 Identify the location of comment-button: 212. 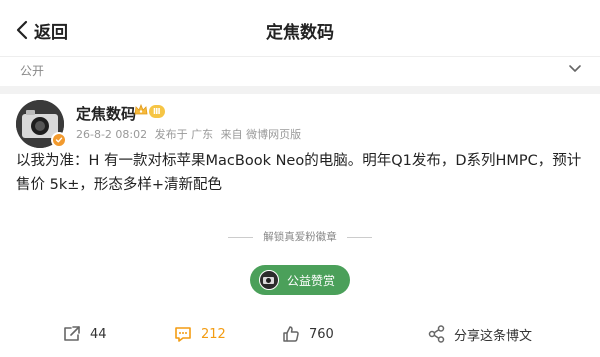
(199, 334).